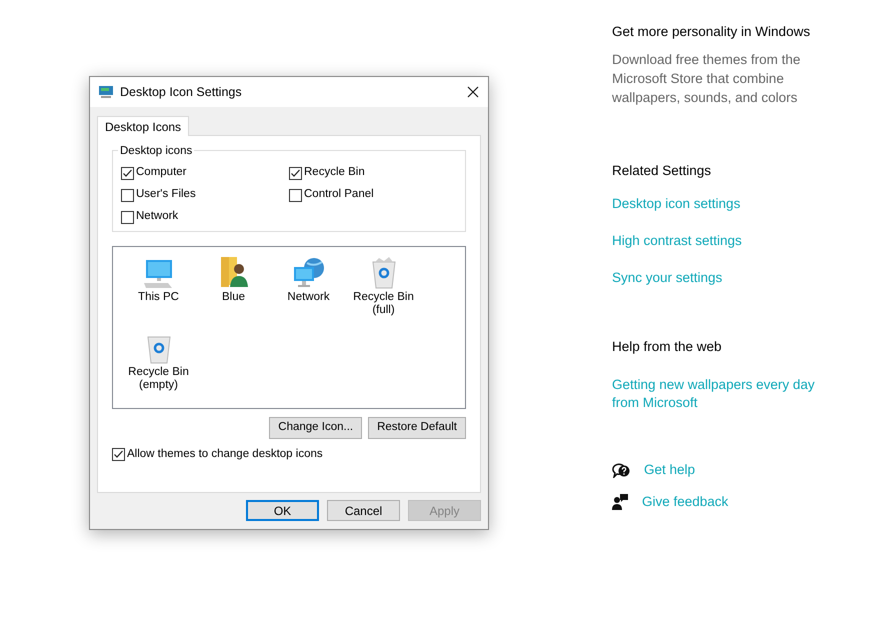  What do you see at coordinates (225, 454) in the screenshot?
I see `checkbox-label: Allow themes to change desktop icons` at bounding box center [225, 454].